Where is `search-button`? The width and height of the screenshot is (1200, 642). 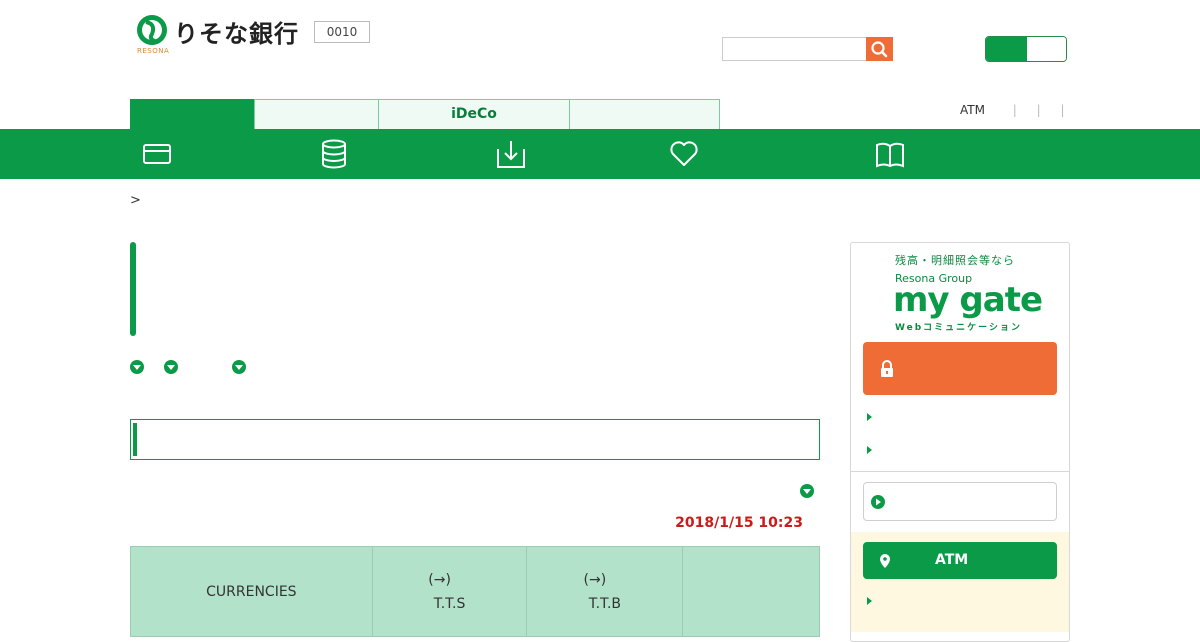 search-button is located at coordinates (879, 49).